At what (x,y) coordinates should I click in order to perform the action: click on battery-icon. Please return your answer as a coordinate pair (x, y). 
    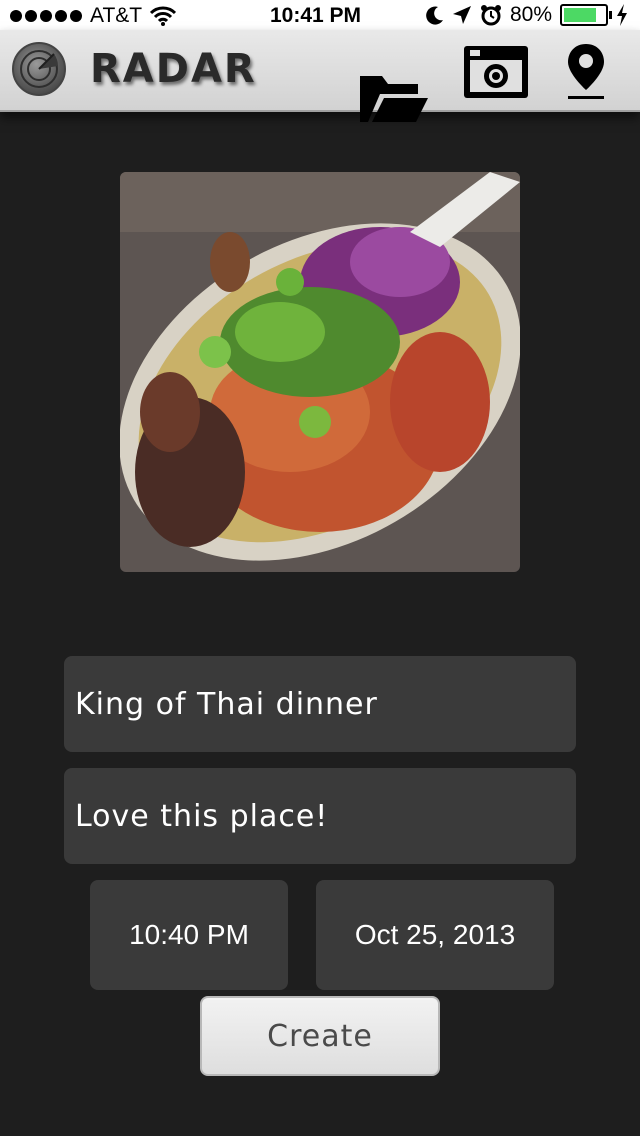
    Looking at the image, I should click on (586, 15).